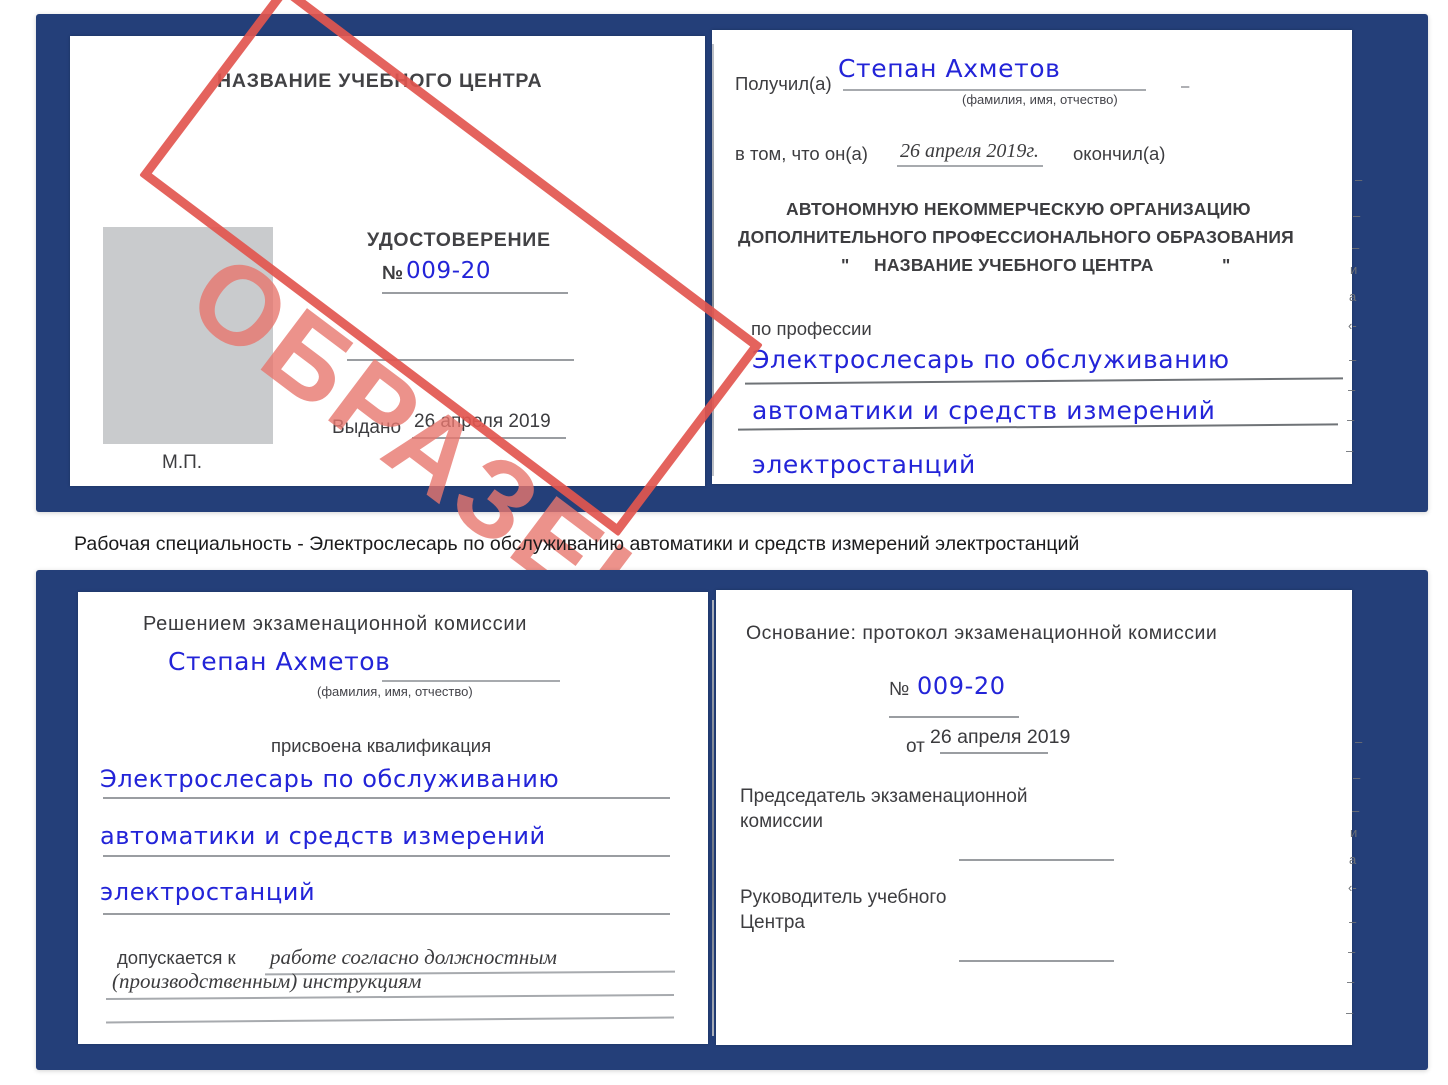 Image resolution: width=1448 pixels, height=1085 pixels. Describe the element at coordinates (367, 427) in the screenshot. I see `issued-label: Выдано` at that location.